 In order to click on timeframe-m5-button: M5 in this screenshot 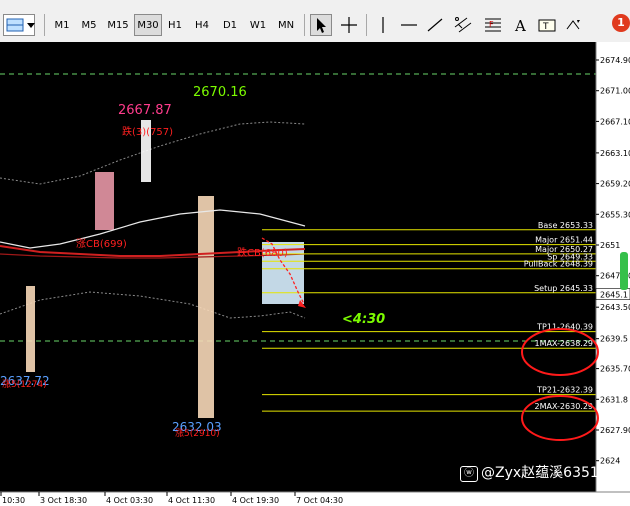, I will do `click(89, 25)`.